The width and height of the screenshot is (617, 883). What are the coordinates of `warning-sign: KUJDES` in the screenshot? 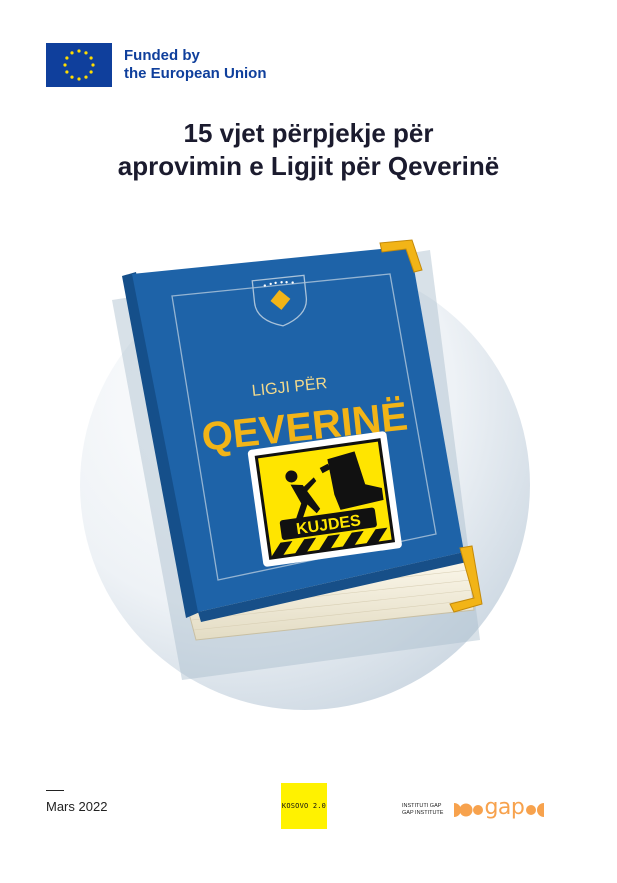 It's located at (324, 499).